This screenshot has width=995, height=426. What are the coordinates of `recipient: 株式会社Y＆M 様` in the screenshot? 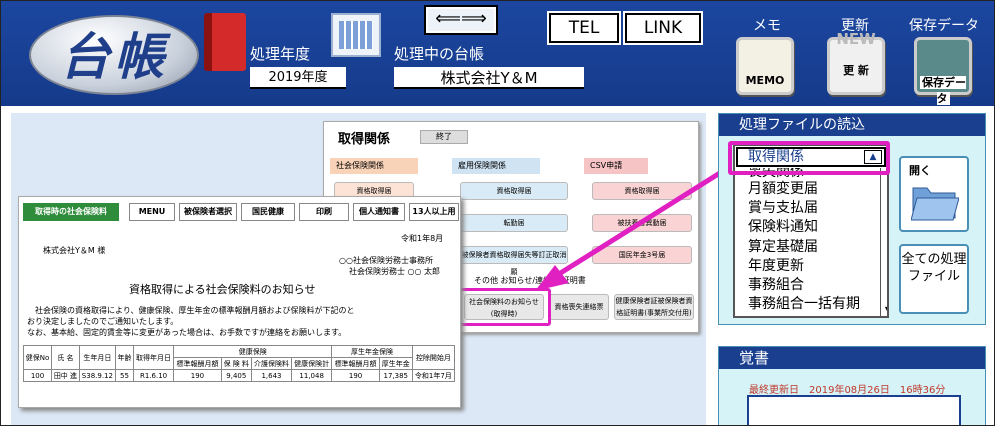 It's located at (74, 250).